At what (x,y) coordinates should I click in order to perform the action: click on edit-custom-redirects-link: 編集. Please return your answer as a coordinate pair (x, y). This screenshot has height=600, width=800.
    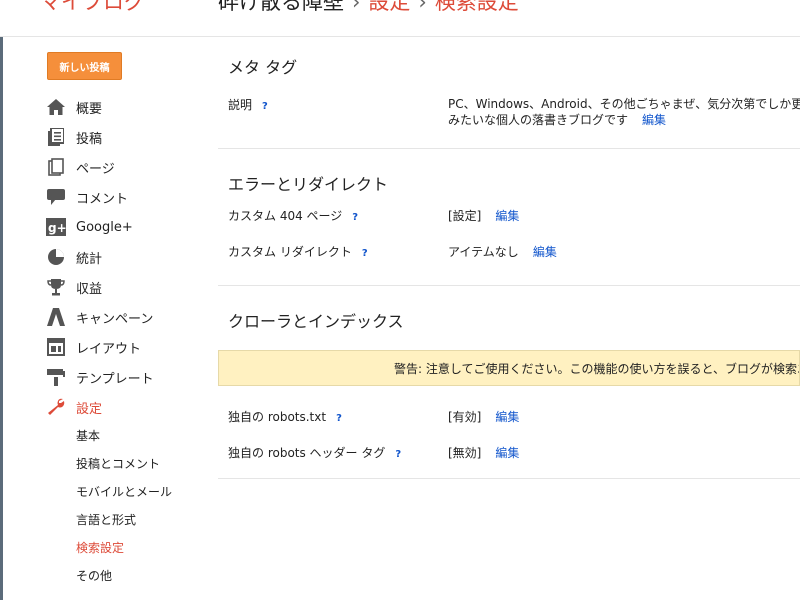
    Looking at the image, I should click on (545, 252).